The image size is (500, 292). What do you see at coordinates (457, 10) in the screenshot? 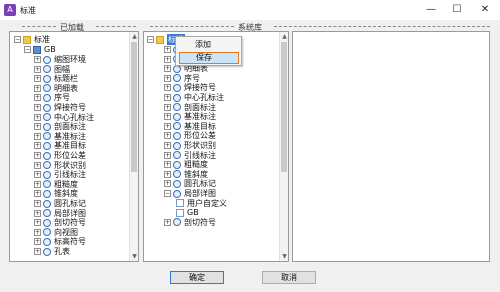
I see `maximize-button: ☐` at bounding box center [457, 10].